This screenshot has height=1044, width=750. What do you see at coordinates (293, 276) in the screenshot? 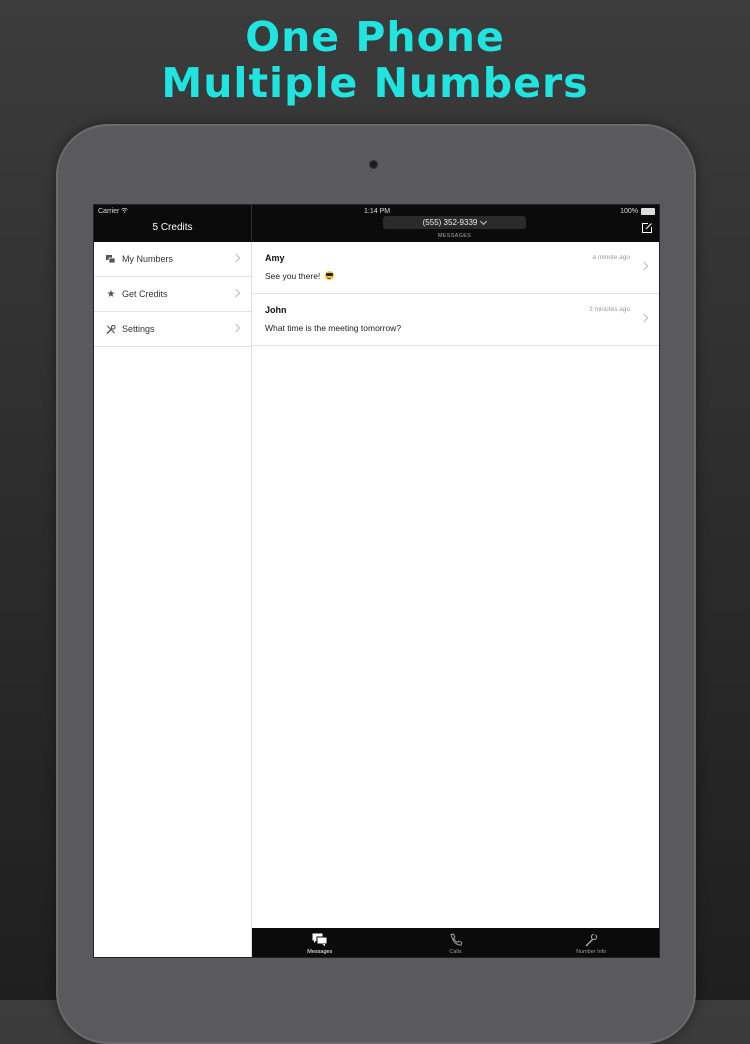
I see `message-preview-text: See you there!` at bounding box center [293, 276].